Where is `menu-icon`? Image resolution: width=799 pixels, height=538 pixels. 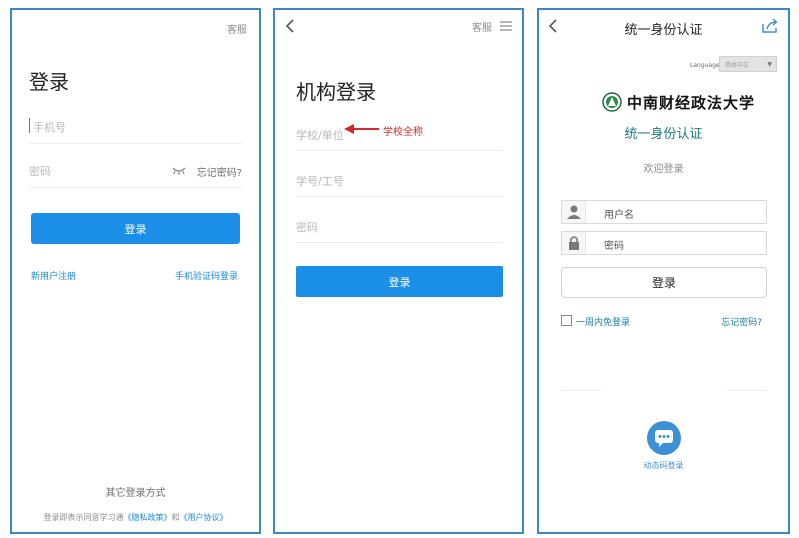
menu-icon is located at coordinates (506, 26).